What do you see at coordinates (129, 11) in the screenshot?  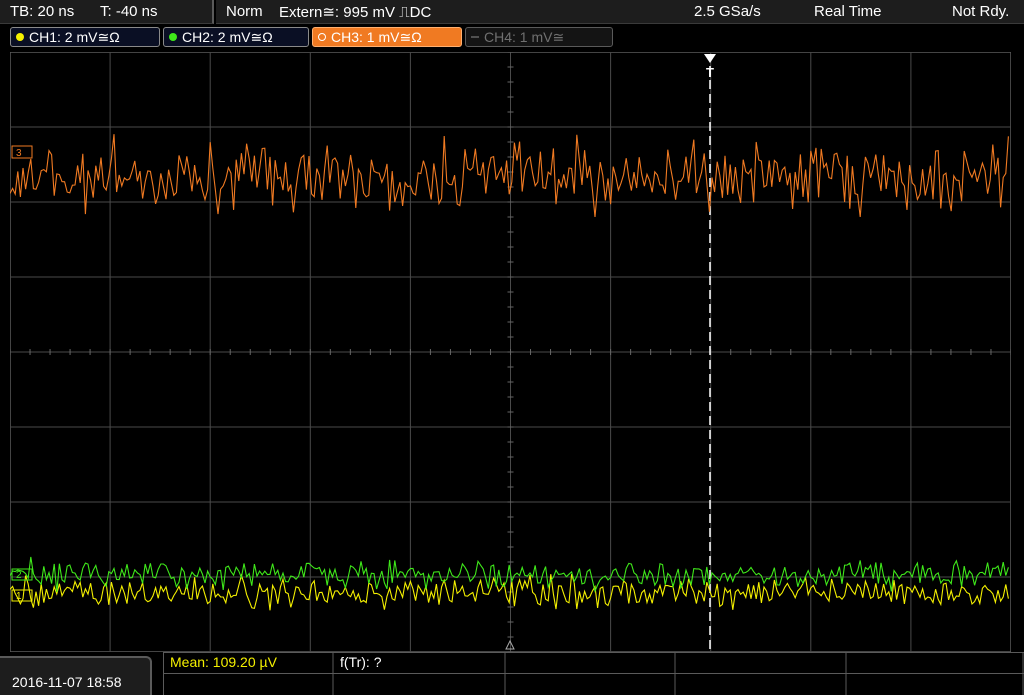 I see `trigger-time-label: T: -40 ns` at bounding box center [129, 11].